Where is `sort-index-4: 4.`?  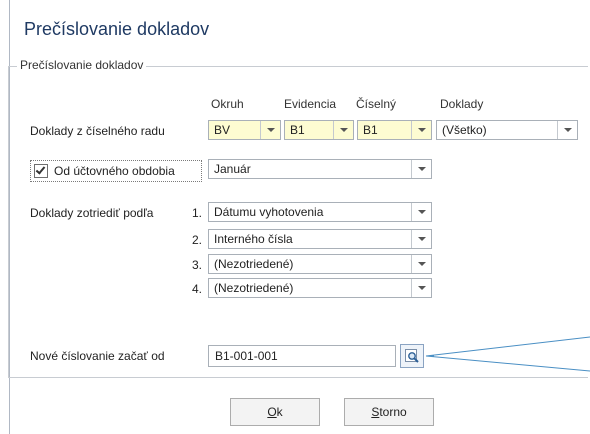 sort-index-4: 4. is located at coordinates (196, 289).